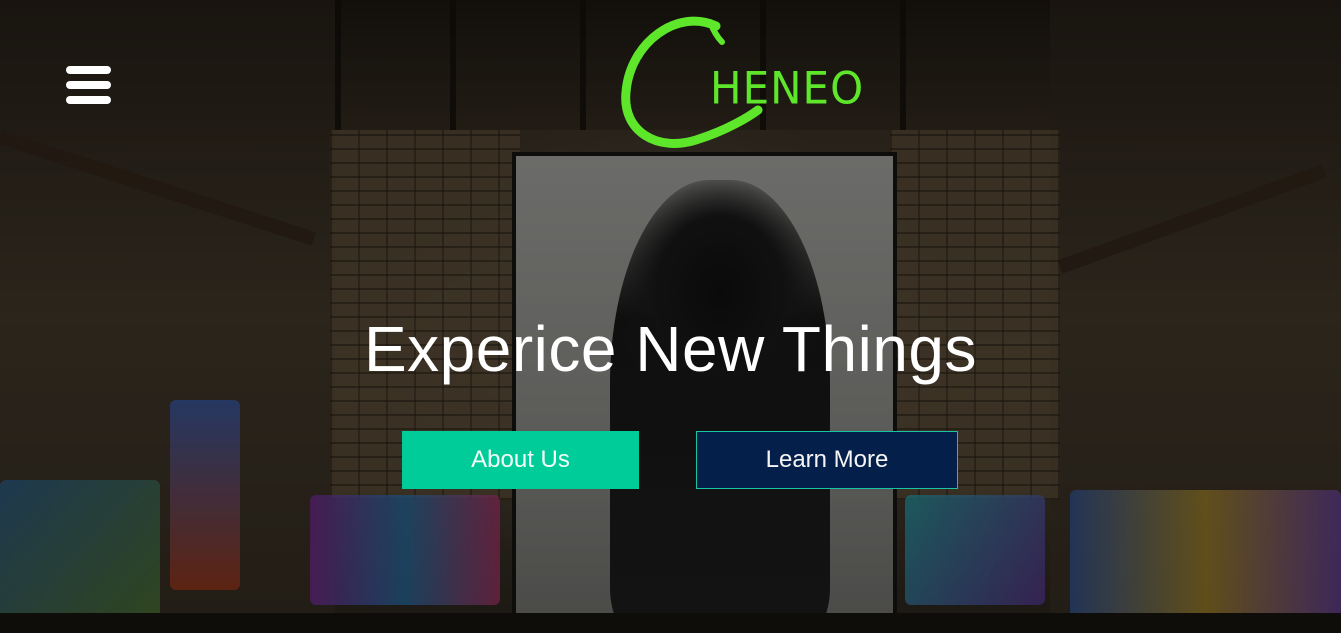  I want to click on learn-more-button: Learn More, so click(827, 460).